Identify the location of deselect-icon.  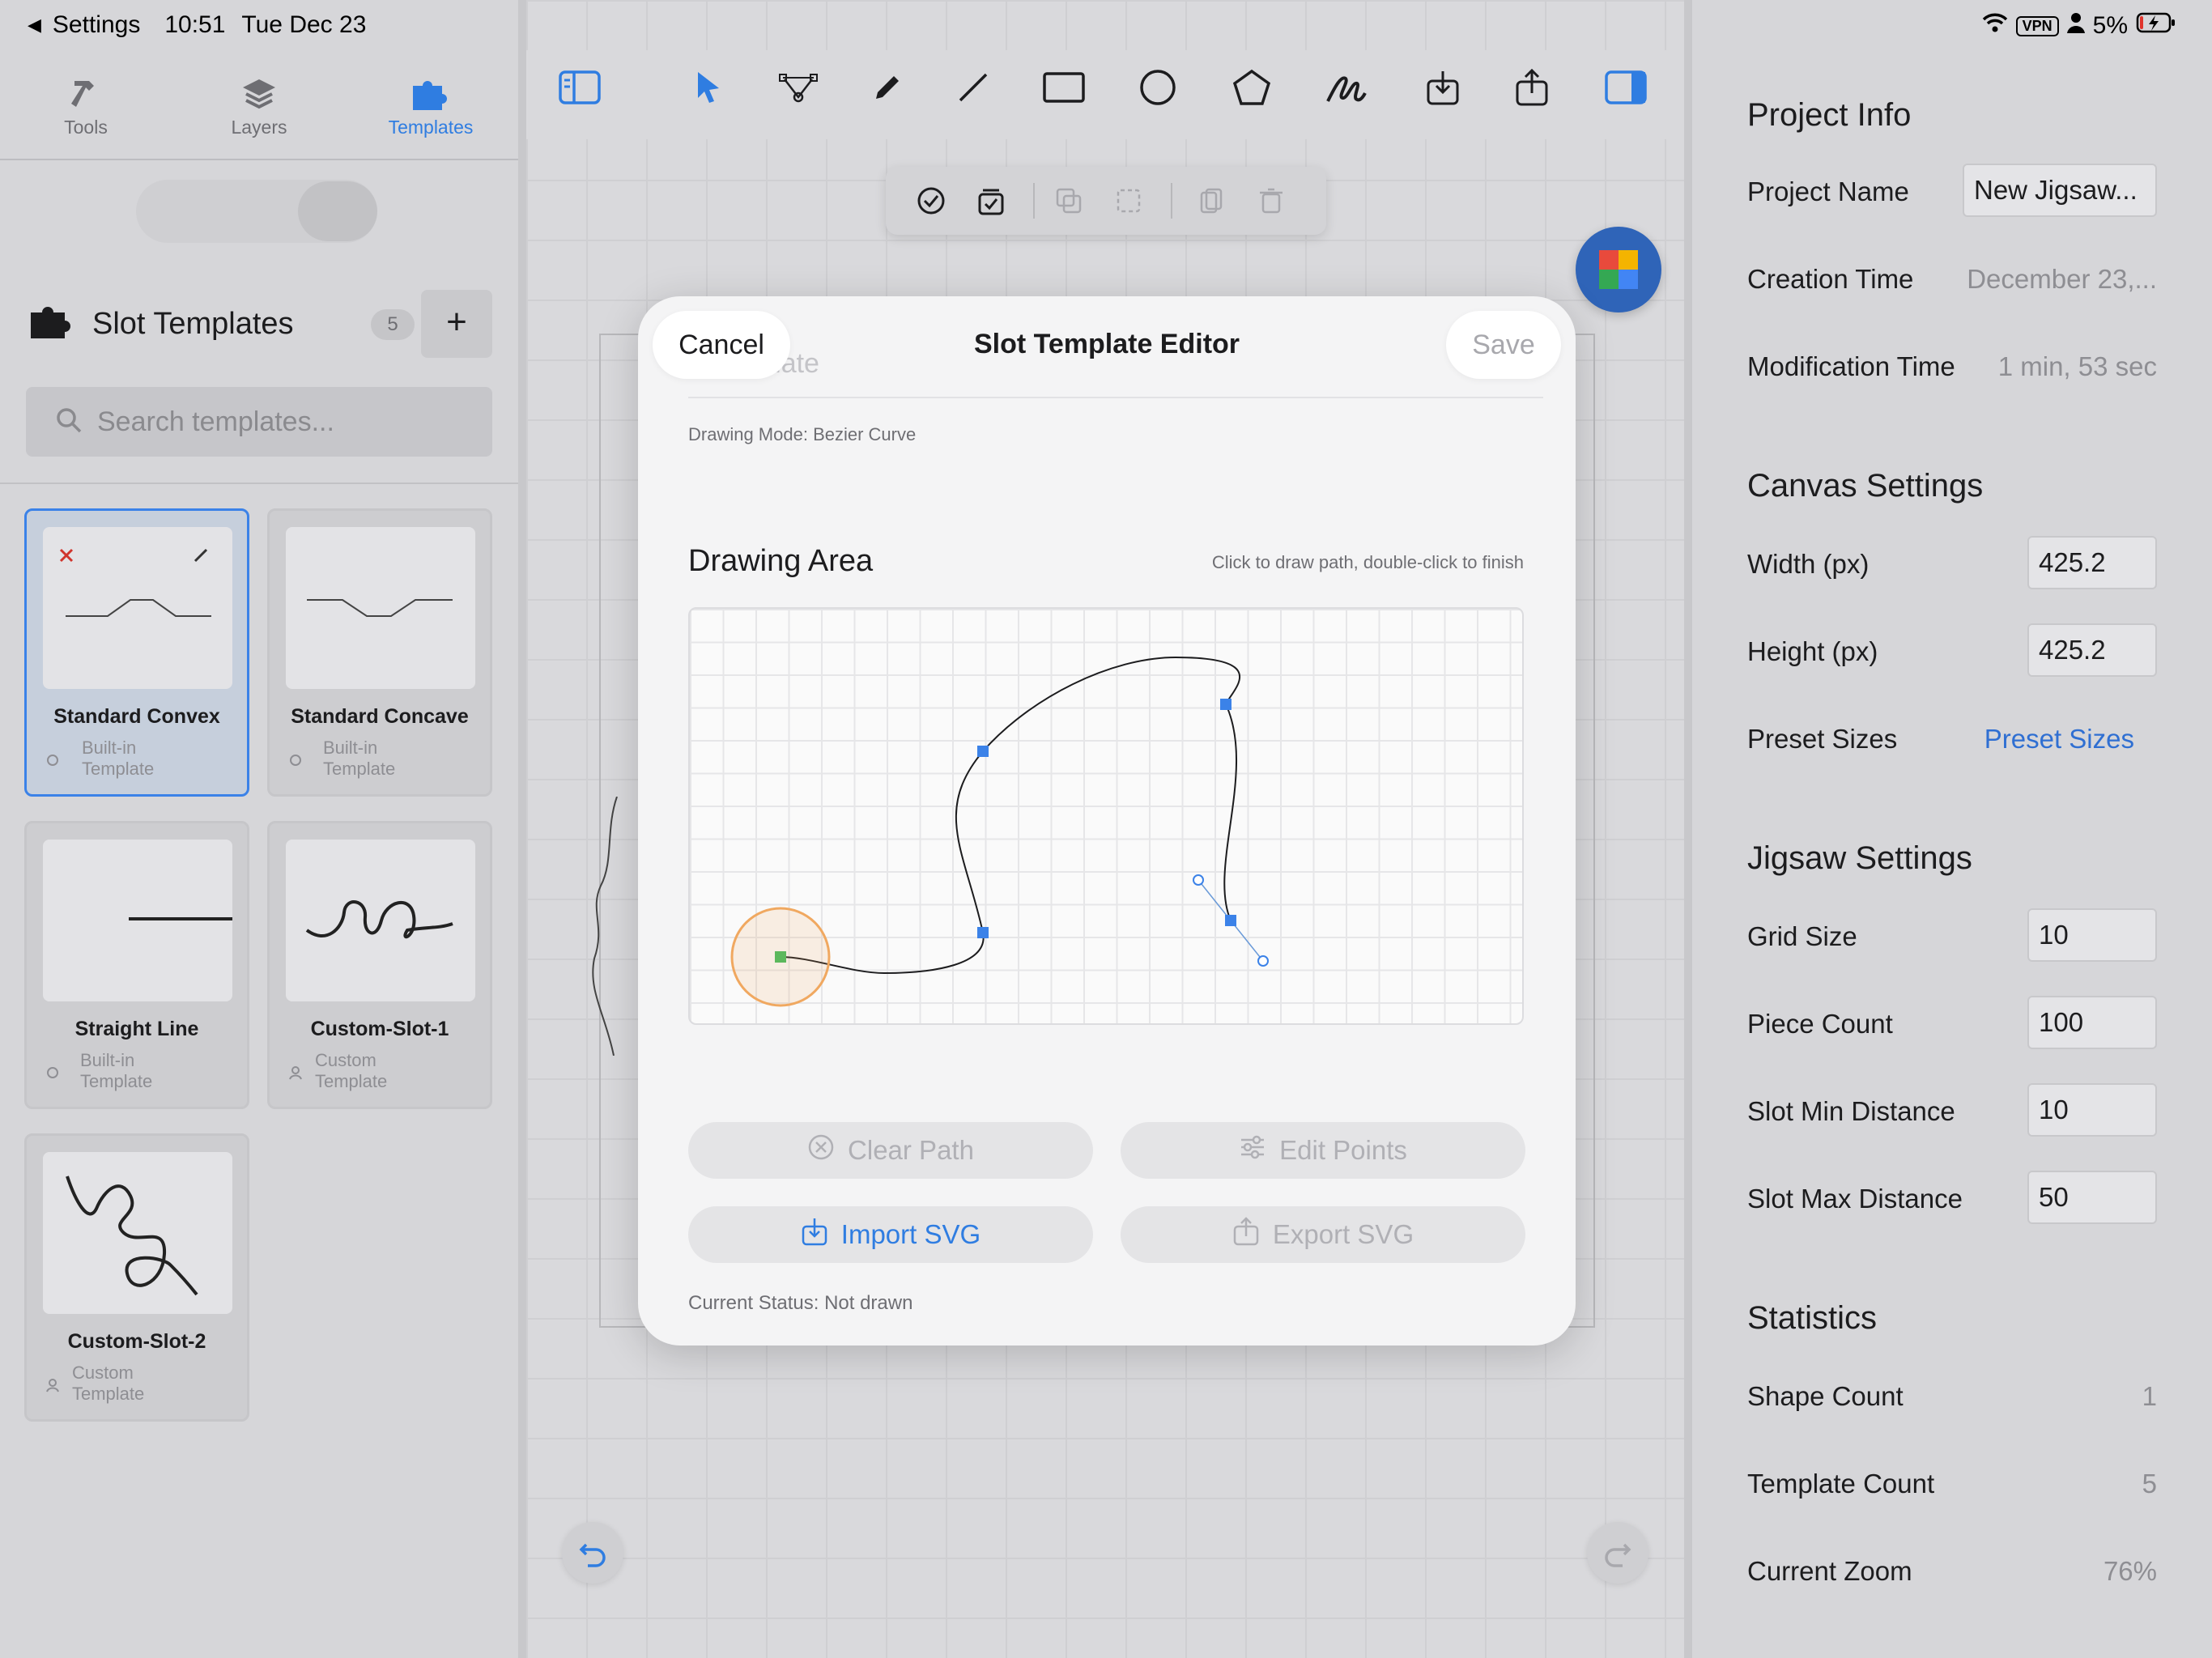
(1129, 201).